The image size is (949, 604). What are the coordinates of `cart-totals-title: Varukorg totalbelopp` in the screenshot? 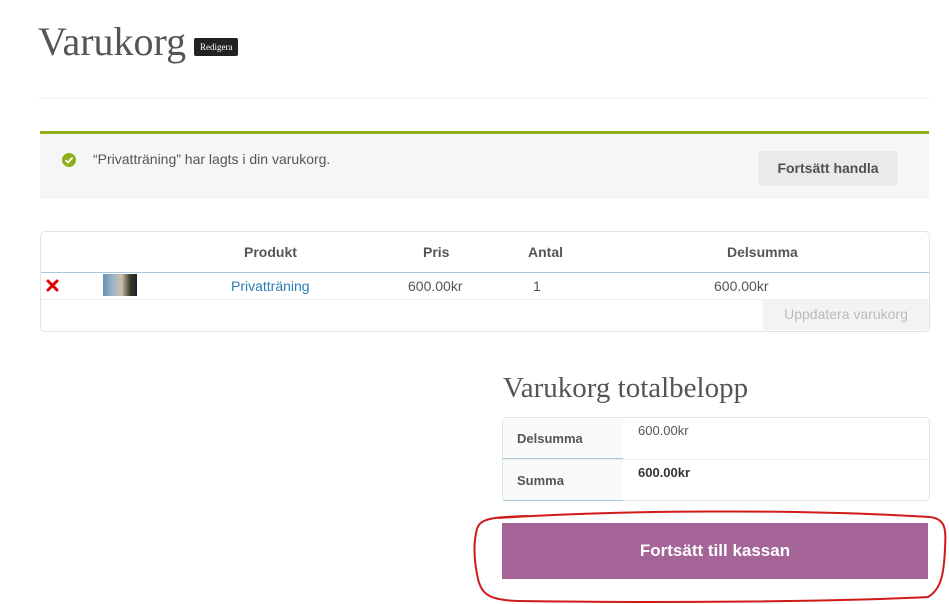 It's located at (626, 388).